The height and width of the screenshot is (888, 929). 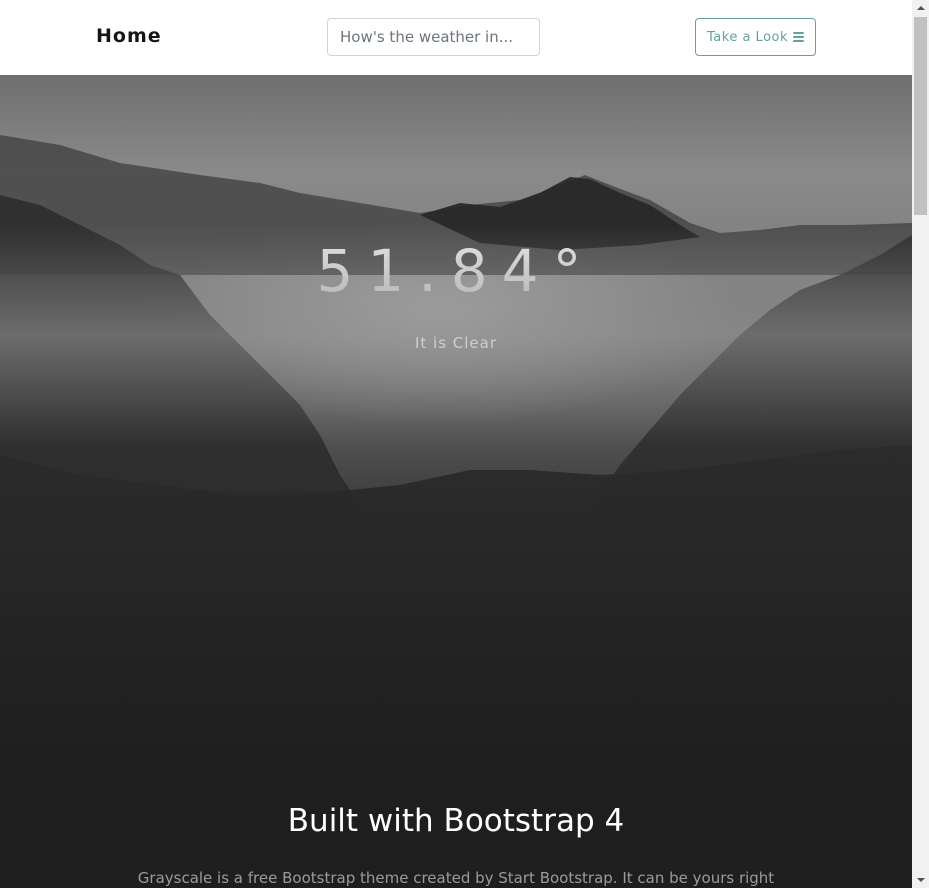 I want to click on brand-home-link: Home, so click(x=129, y=36).